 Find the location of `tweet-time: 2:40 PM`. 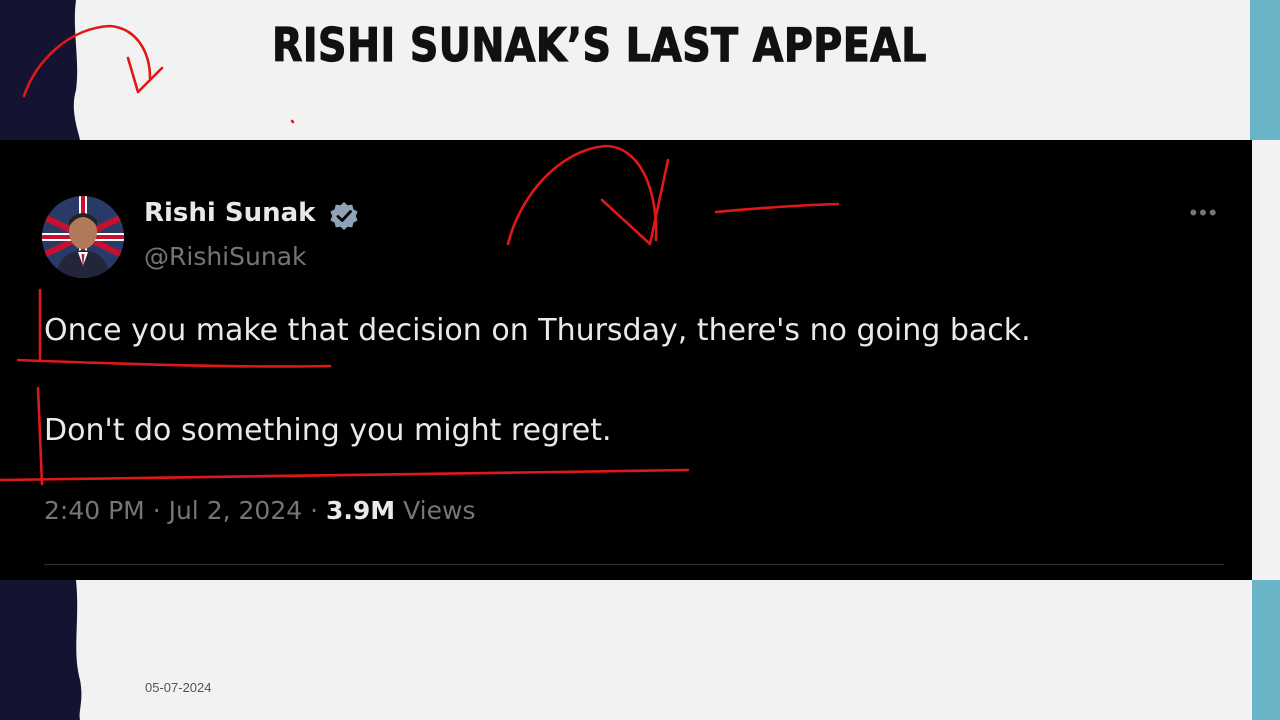

tweet-time: 2:40 PM is located at coordinates (94, 510).